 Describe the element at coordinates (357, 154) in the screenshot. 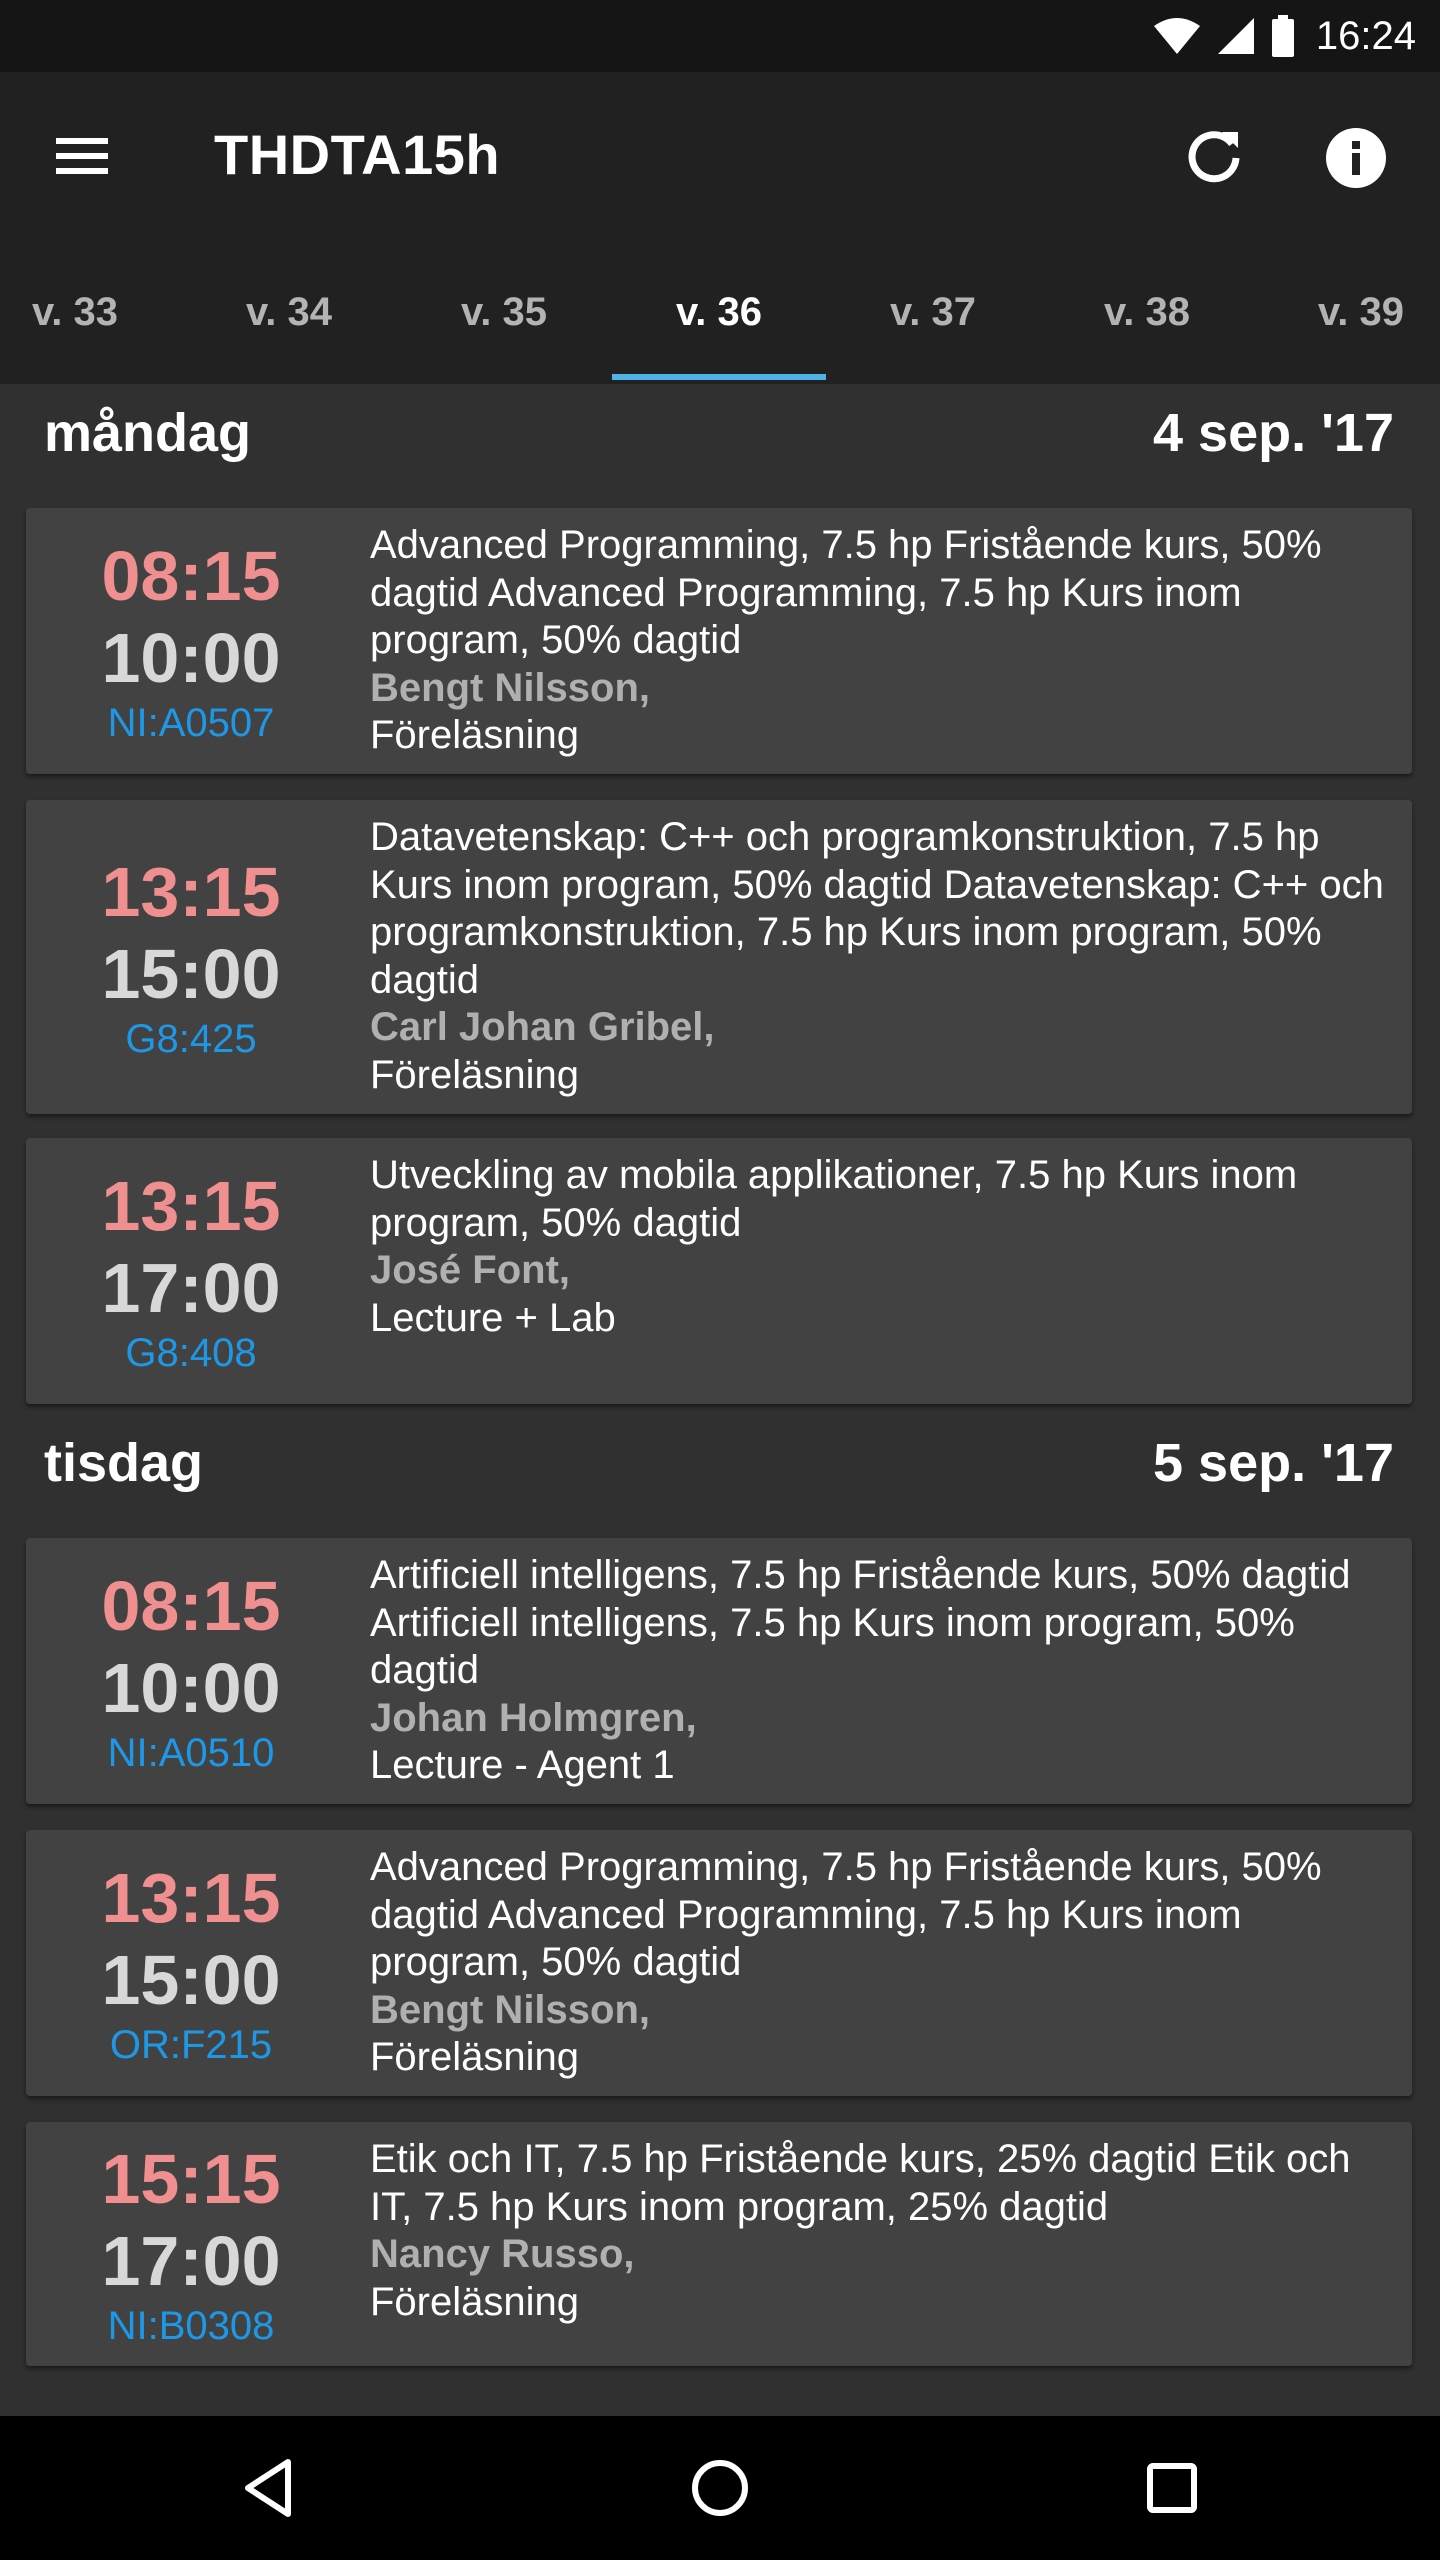

I see `app-title: THDTA15h` at that location.